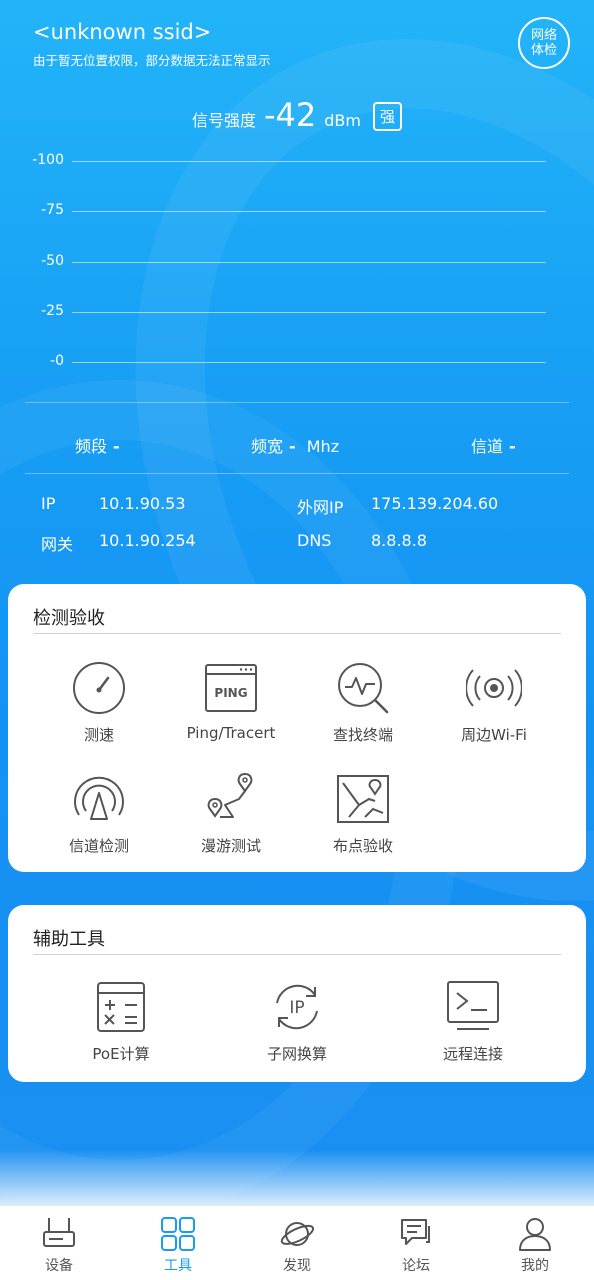  What do you see at coordinates (415, 1232) in the screenshot?
I see `chat-icon` at bounding box center [415, 1232].